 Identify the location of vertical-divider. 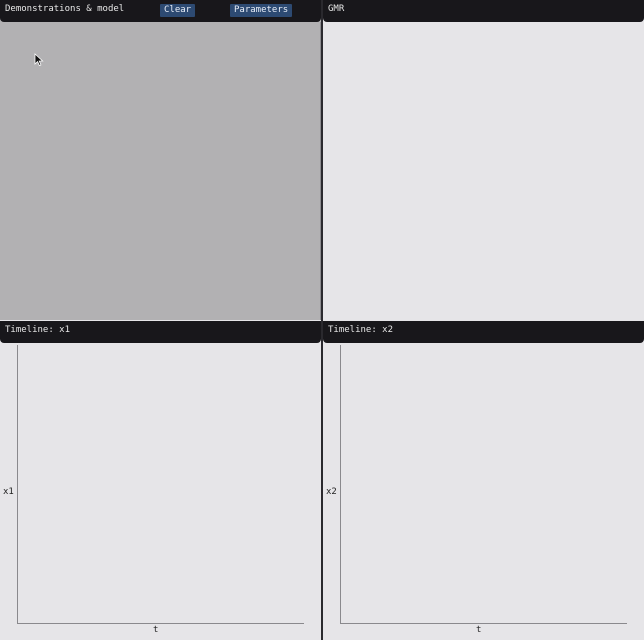
(322, 320).